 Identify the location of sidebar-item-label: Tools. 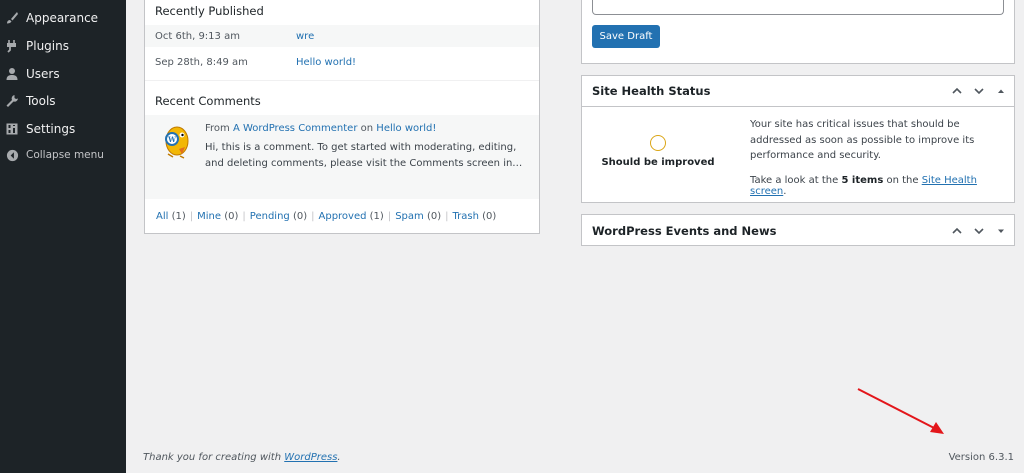
(41, 101).